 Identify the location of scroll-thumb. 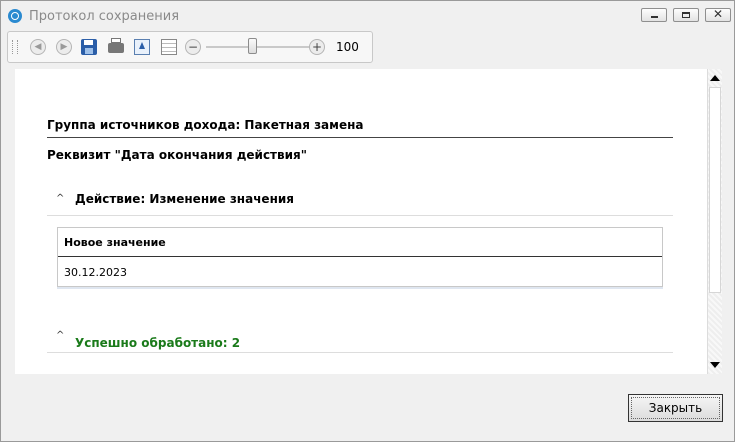
(715, 190).